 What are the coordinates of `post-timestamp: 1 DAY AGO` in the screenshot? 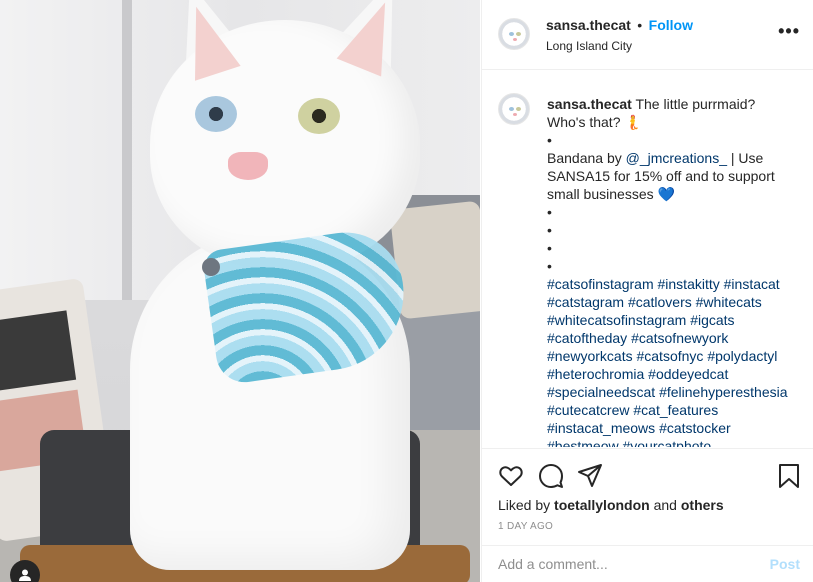 It's located at (525, 526).